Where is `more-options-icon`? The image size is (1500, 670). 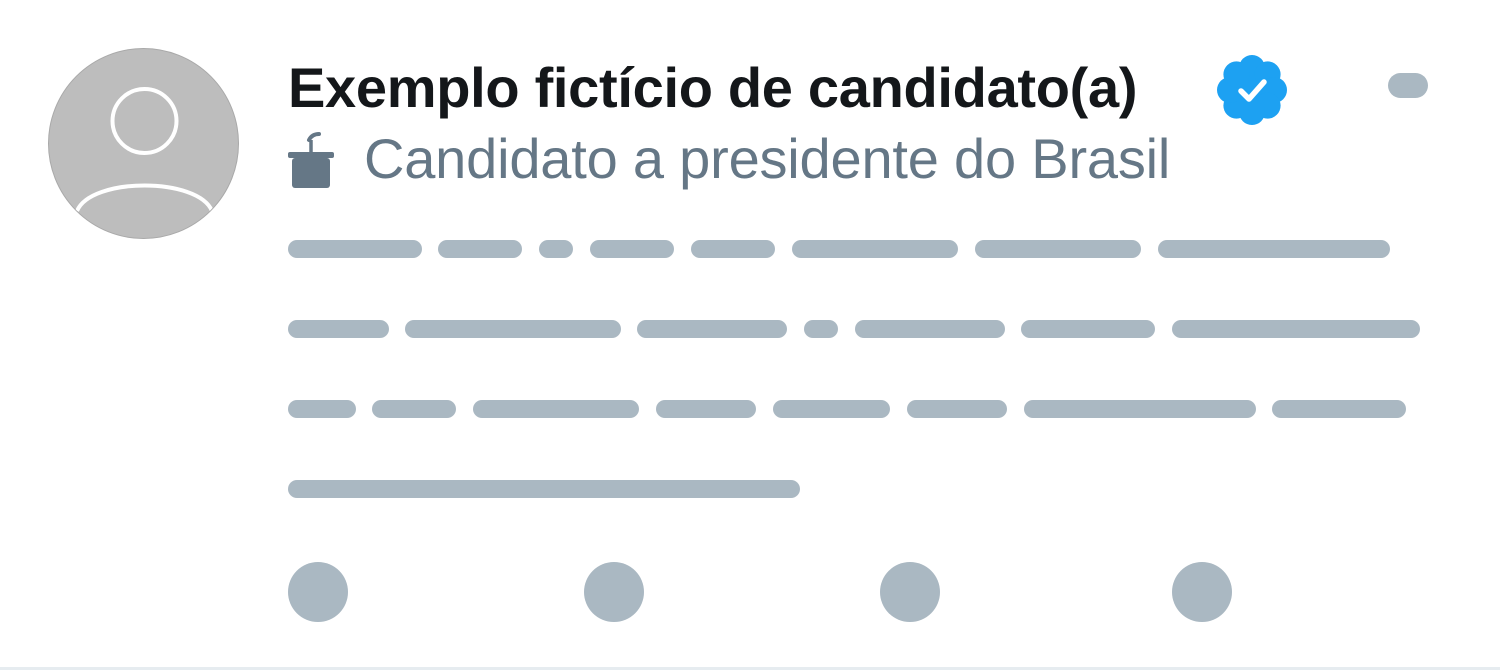
more-options-icon is located at coordinates (1408, 85).